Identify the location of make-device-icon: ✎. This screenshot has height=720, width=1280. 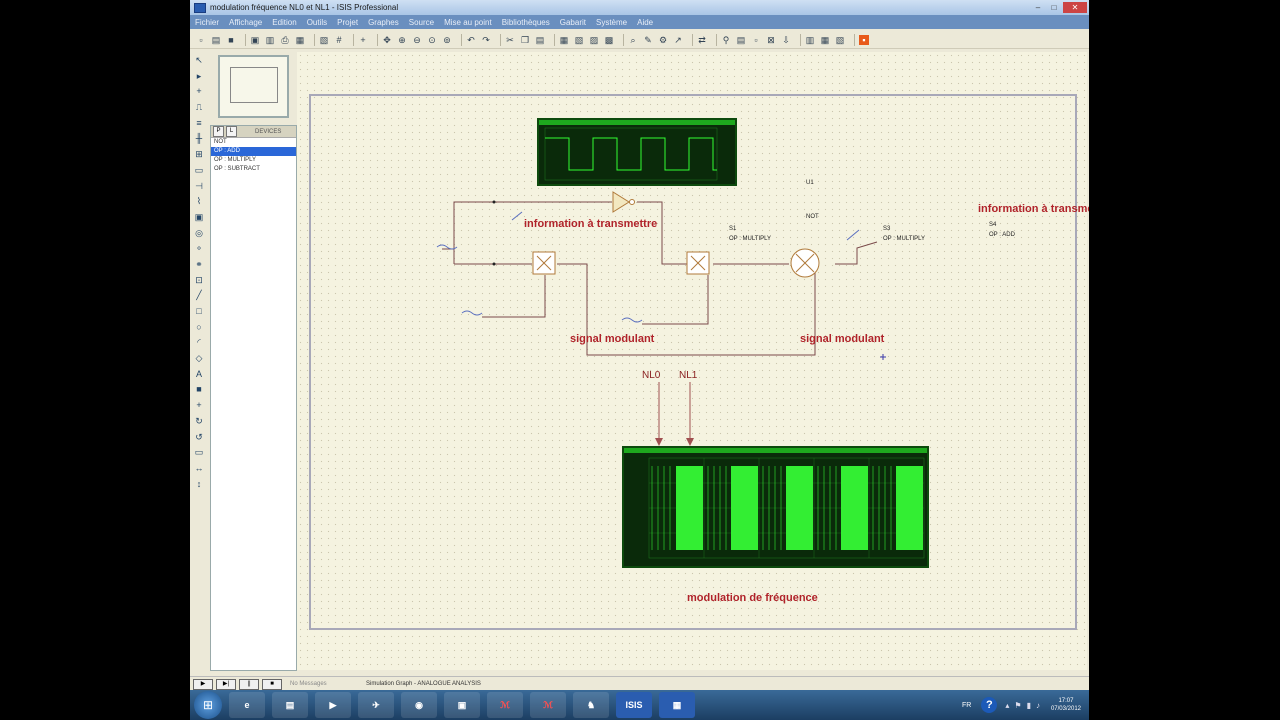
(648, 40).